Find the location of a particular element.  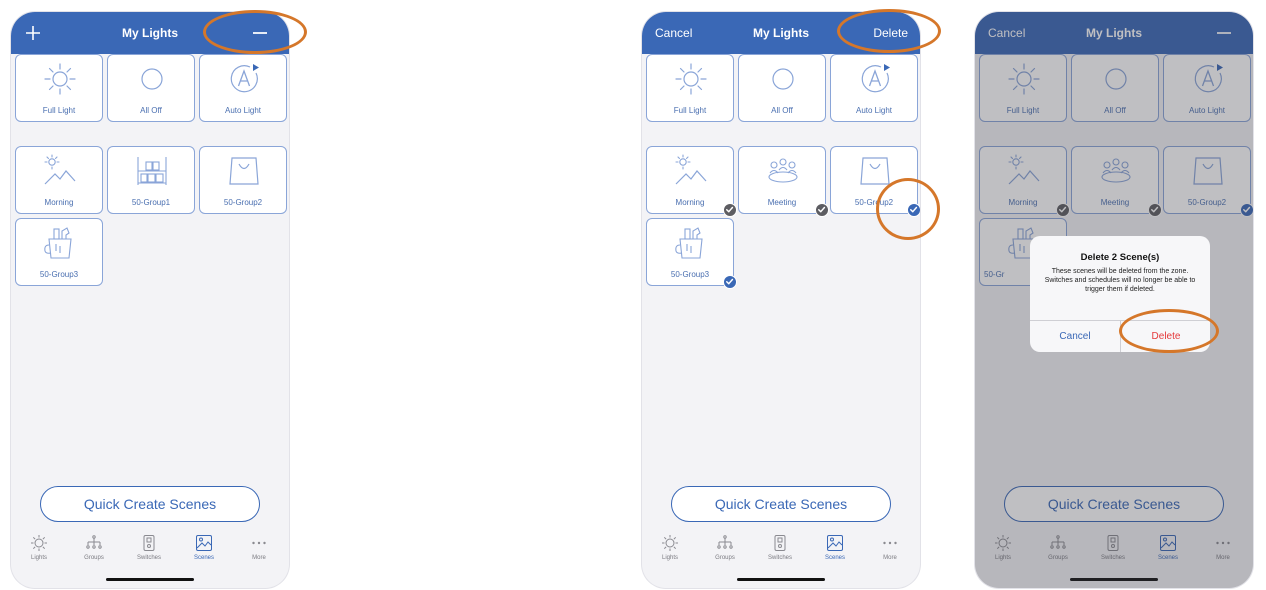

scene-tile: 50-Group2 is located at coordinates (243, 180).